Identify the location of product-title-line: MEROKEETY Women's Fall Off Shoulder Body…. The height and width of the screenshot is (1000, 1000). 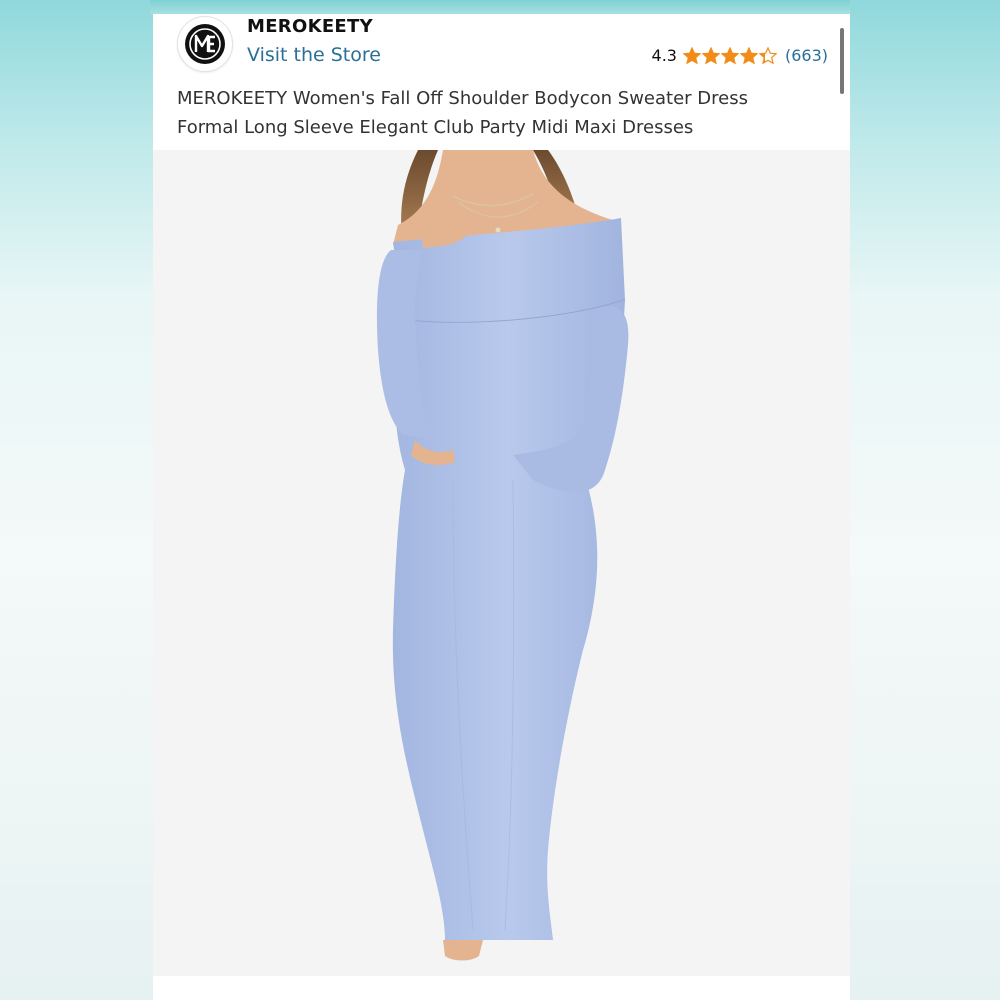
(462, 98).